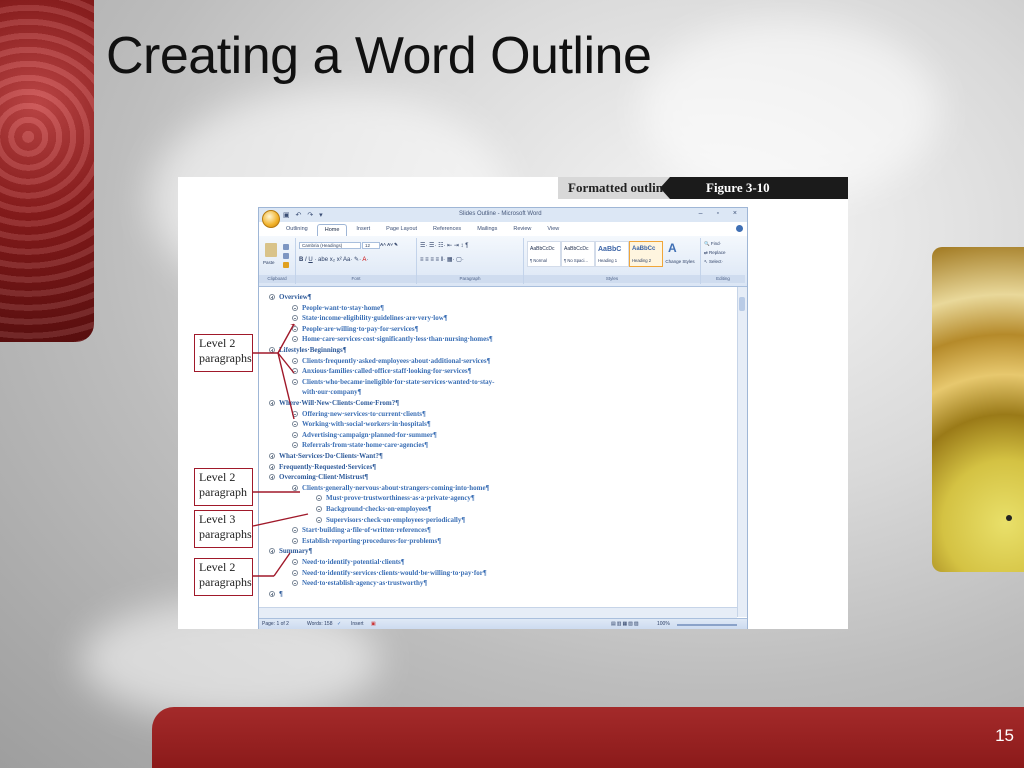 The height and width of the screenshot is (768, 1024). I want to click on outline-item: Referrals·from·state·home·care·agencies¶, so click(360, 445).